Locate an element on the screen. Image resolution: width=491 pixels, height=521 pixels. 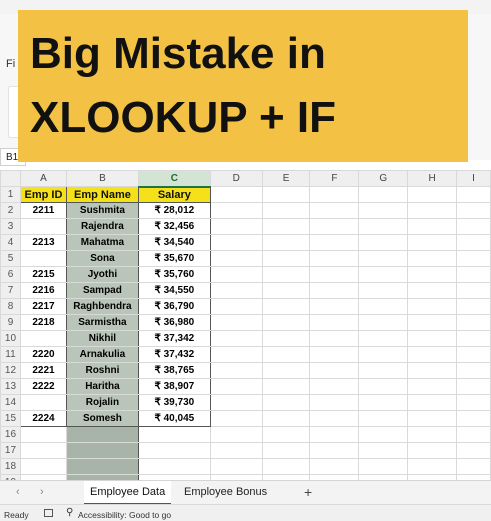
emp-name-cell: Sushmita is located at coordinates (102, 210).